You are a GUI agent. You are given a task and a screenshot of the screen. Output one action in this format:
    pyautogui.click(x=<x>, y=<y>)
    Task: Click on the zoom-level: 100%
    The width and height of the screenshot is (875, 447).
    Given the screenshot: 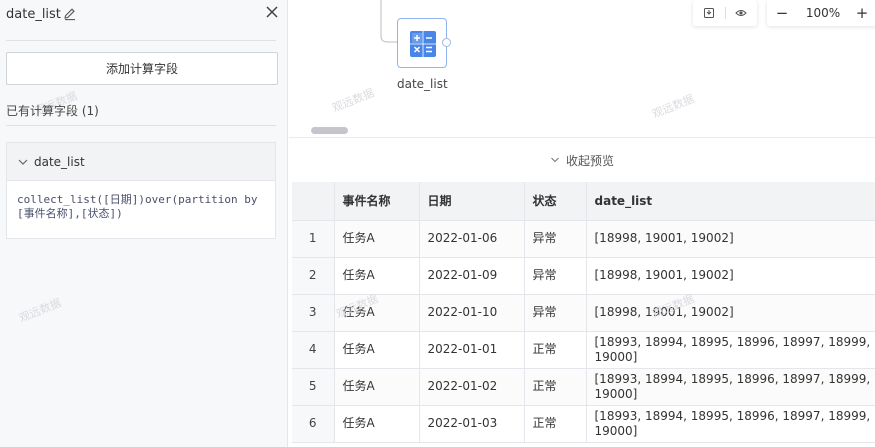 What is the action you would take?
    pyautogui.click(x=823, y=13)
    